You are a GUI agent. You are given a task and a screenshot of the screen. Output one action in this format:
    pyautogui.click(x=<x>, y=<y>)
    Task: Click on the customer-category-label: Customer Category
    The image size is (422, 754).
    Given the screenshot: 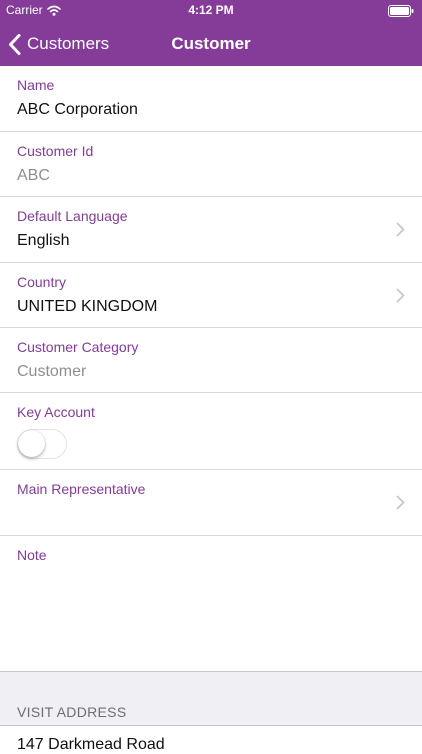 What is the action you would take?
    pyautogui.click(x=78, y=347)
    